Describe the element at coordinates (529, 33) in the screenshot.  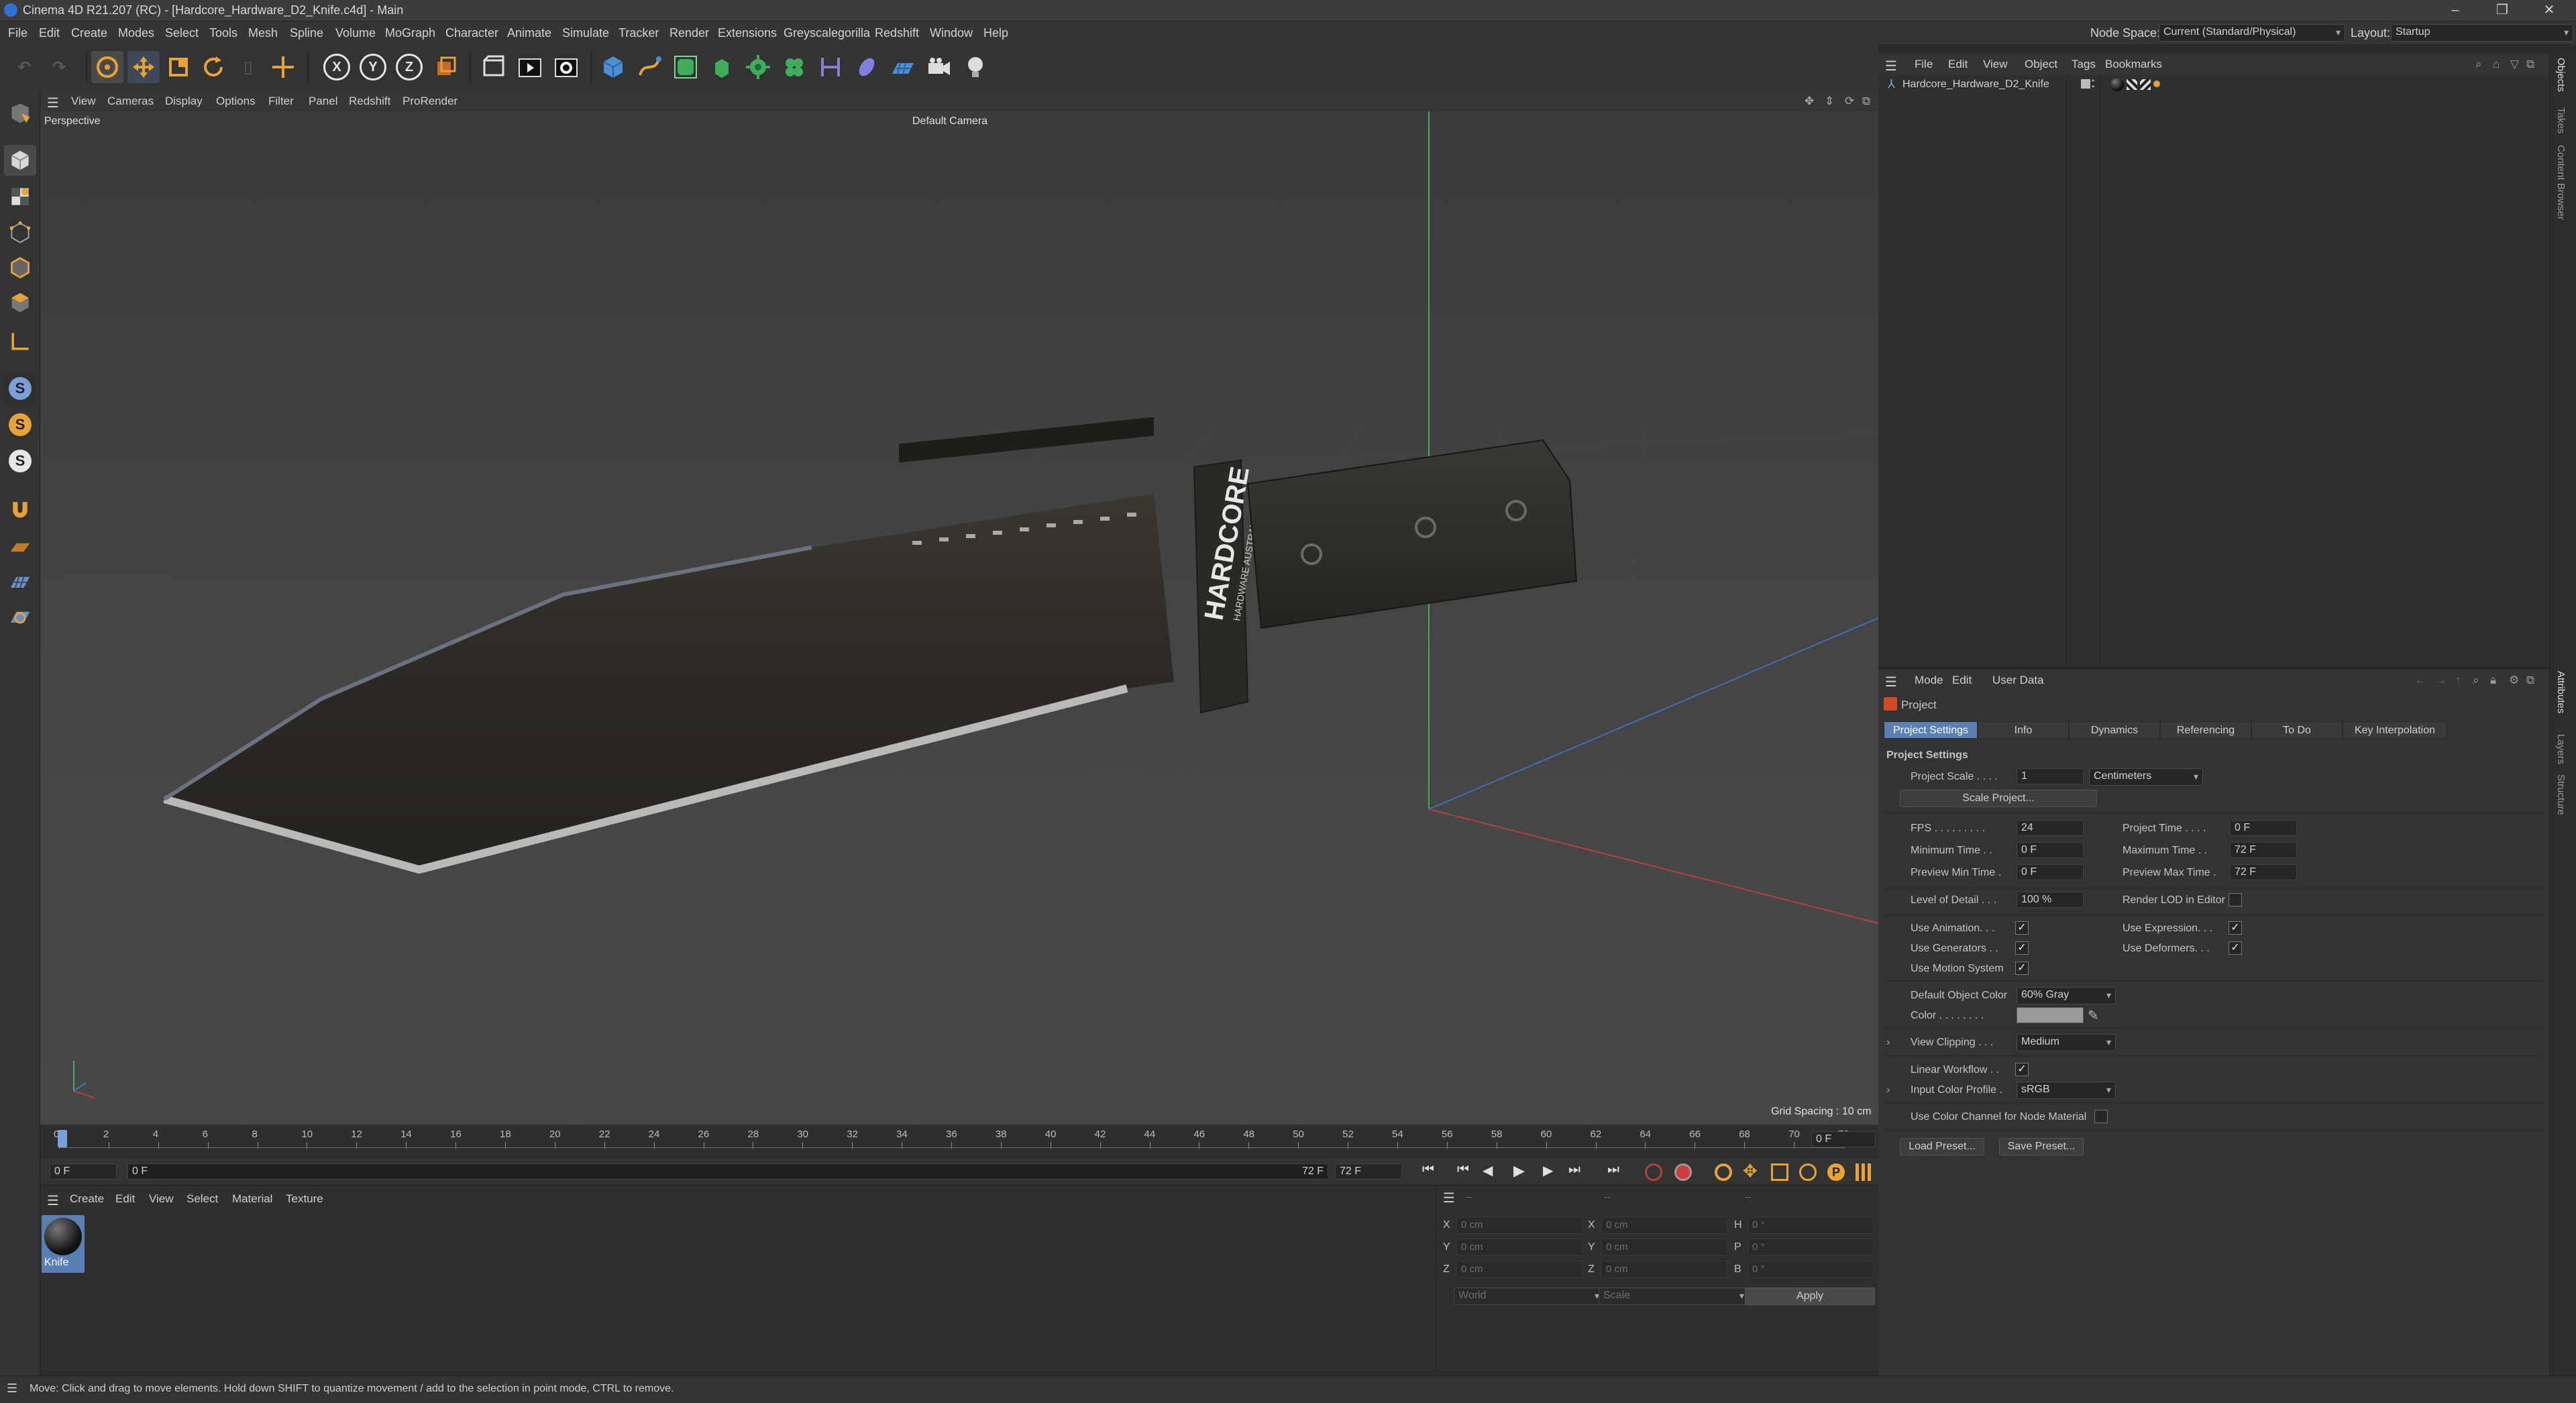
I see `menu-animate: Animate` at that location.